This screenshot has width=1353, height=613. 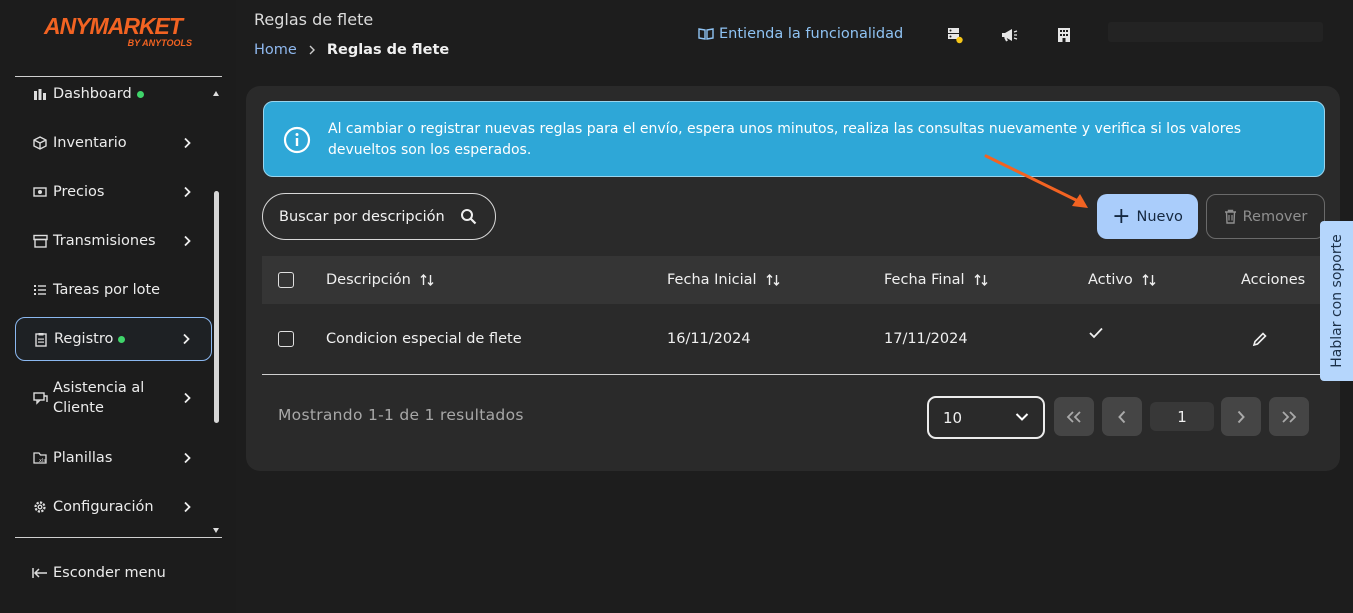 I want to click on remove-button: Remover, so click(x=1265, y=216).